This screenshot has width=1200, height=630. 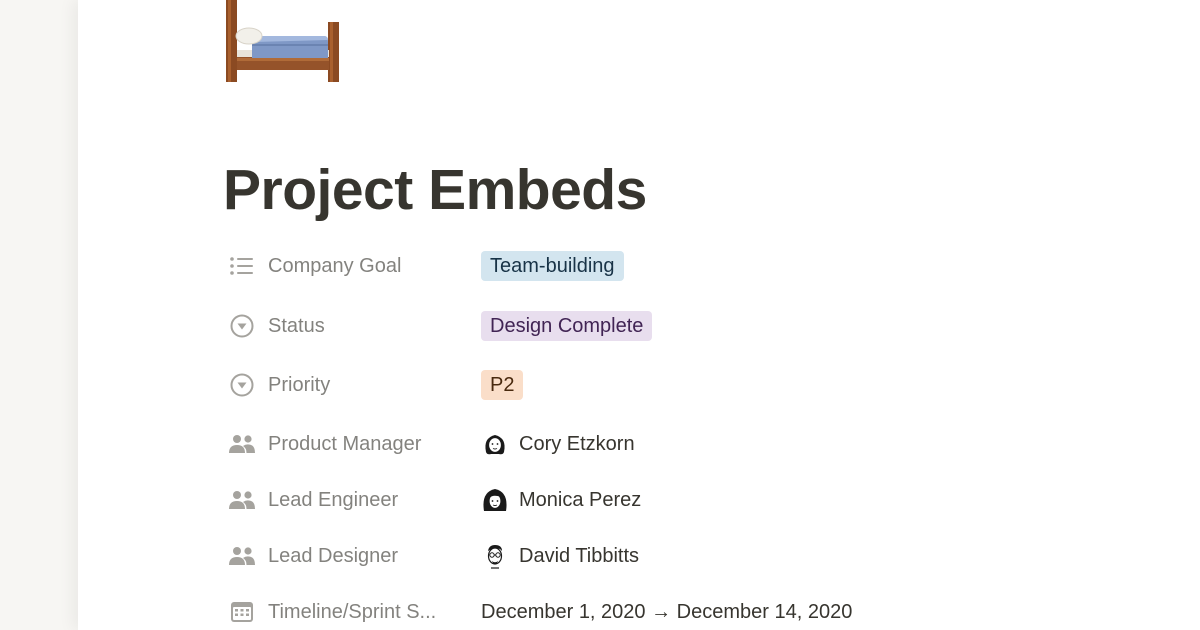 I want to click on property-value-lead-engineer: Monica Perez, so click(x=561, y=500).